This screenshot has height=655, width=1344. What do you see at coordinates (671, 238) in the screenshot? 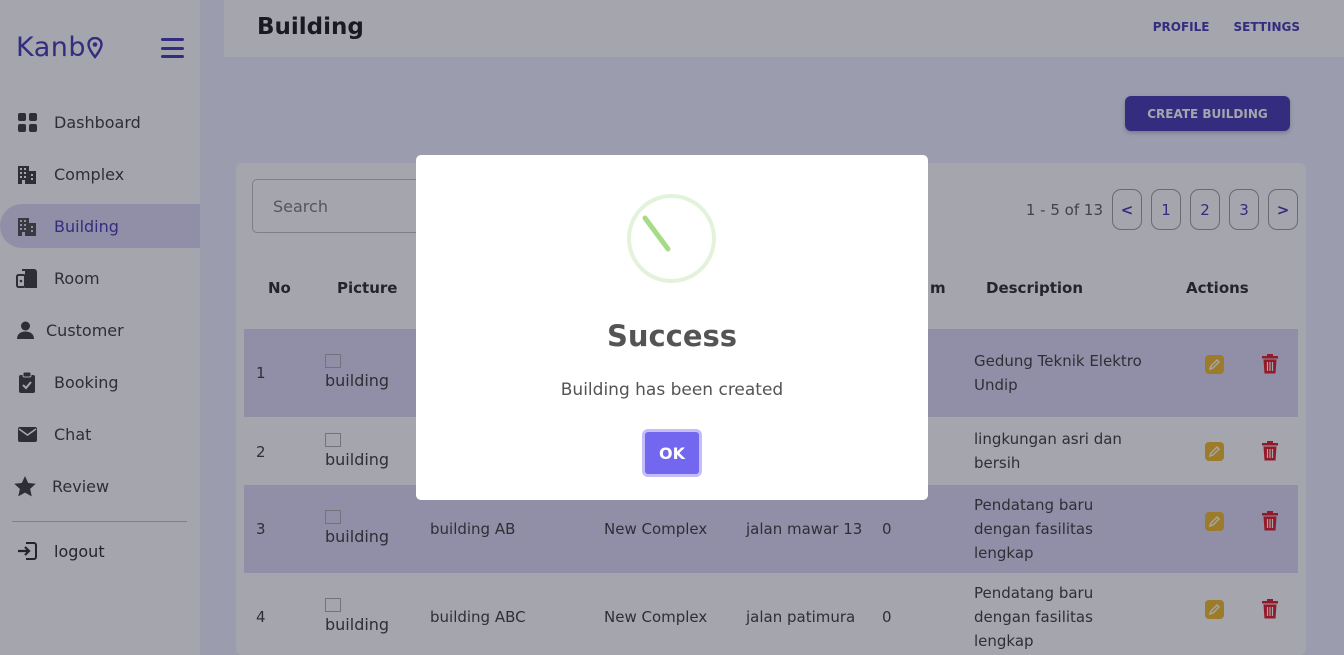
I see `success-check-icon` at bounding box center [671, 238].